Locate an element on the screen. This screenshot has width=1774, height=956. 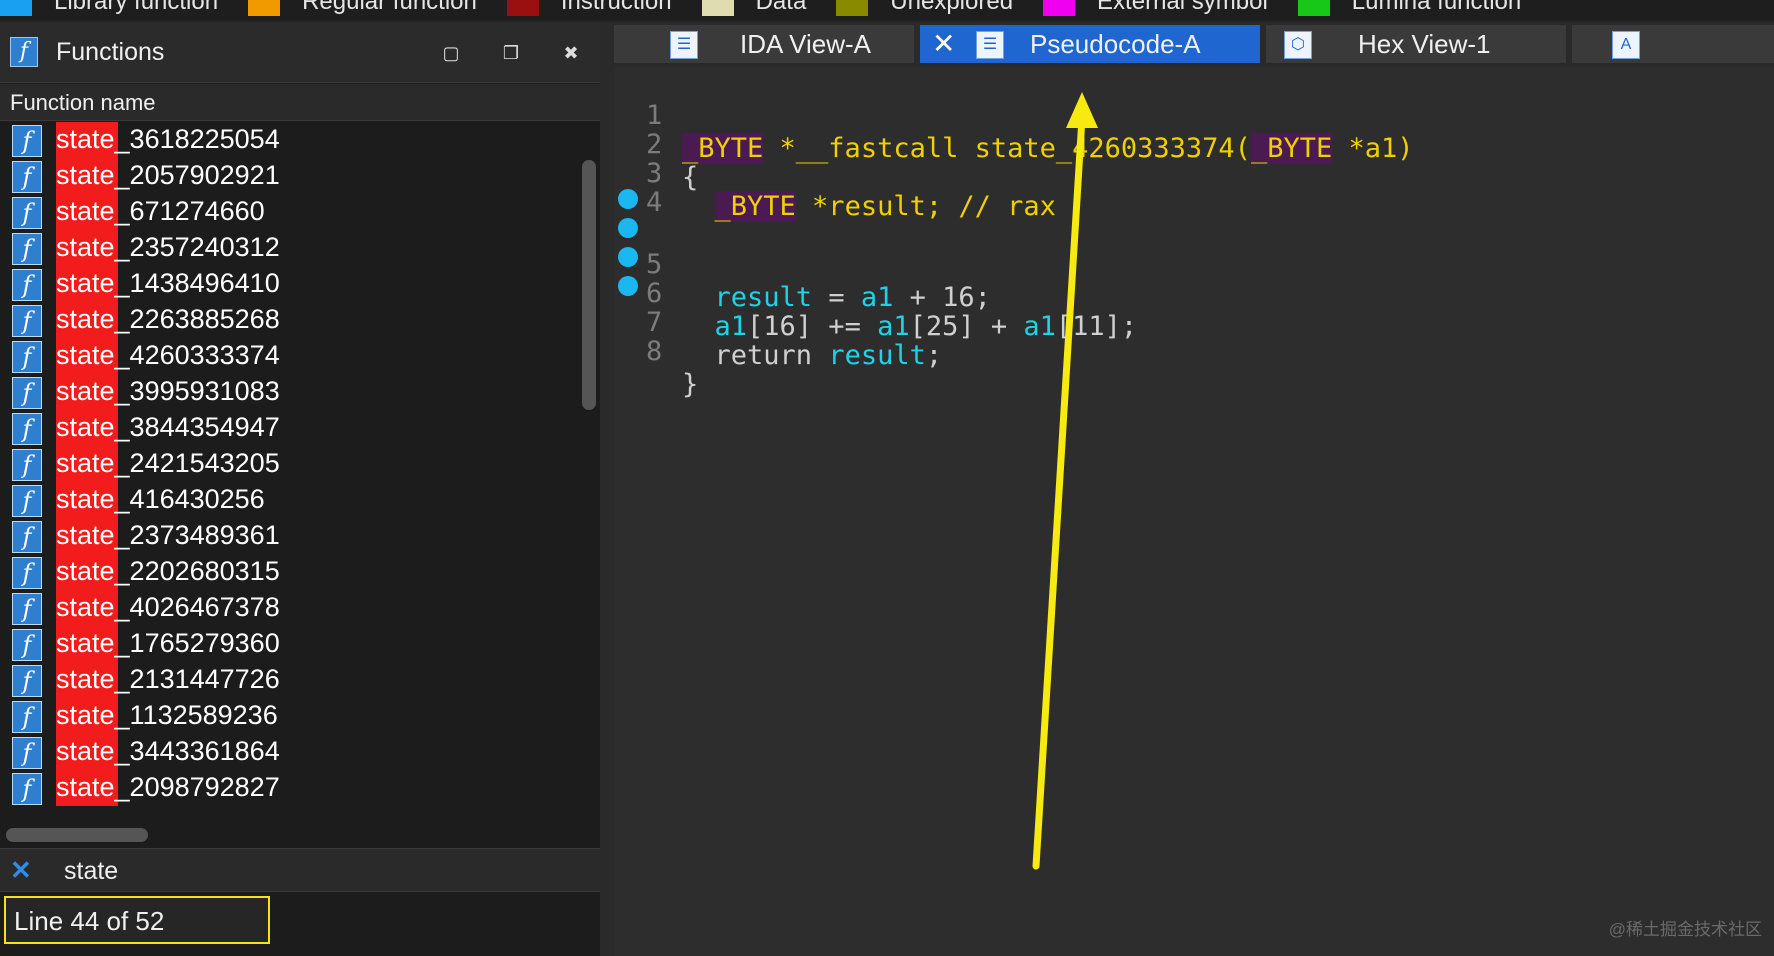
arrow-head is located at coordinates (1082, 110).